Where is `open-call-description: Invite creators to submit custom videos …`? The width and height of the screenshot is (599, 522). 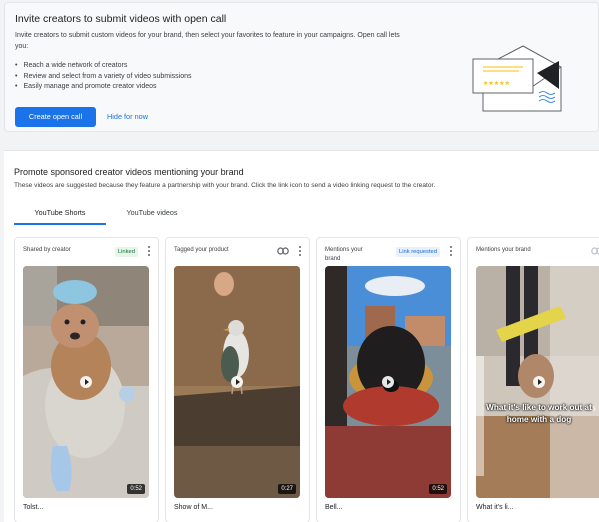
open-call-description: Invite creators to submit custom videos … is located at coordinates (207, 41).